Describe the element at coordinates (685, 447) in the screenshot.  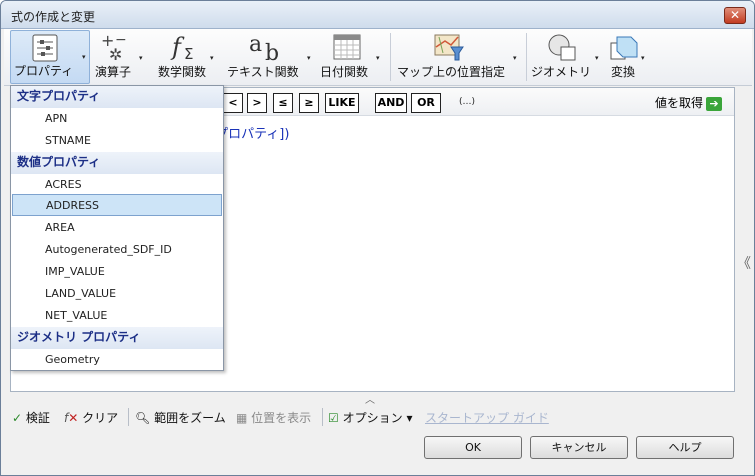
I see `help-button: ヘルプ` at that location.